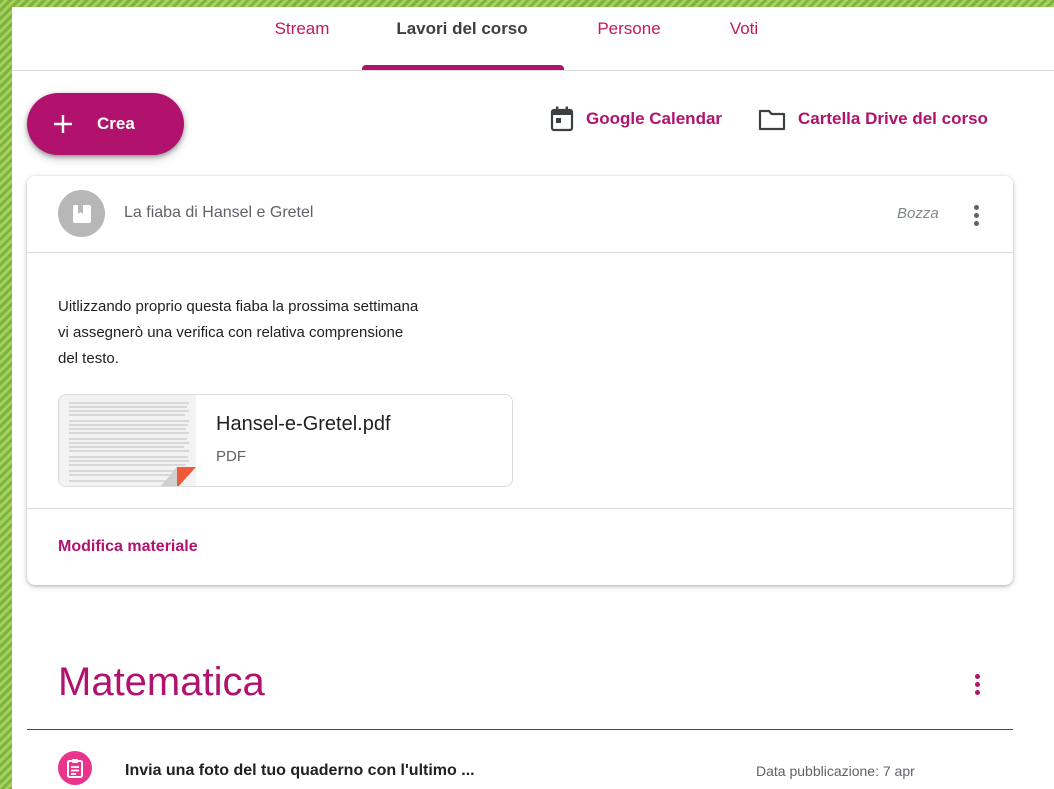 This screenshot has height=789, width=1054. I want to click on description-line: del testo., so click(88, 358).